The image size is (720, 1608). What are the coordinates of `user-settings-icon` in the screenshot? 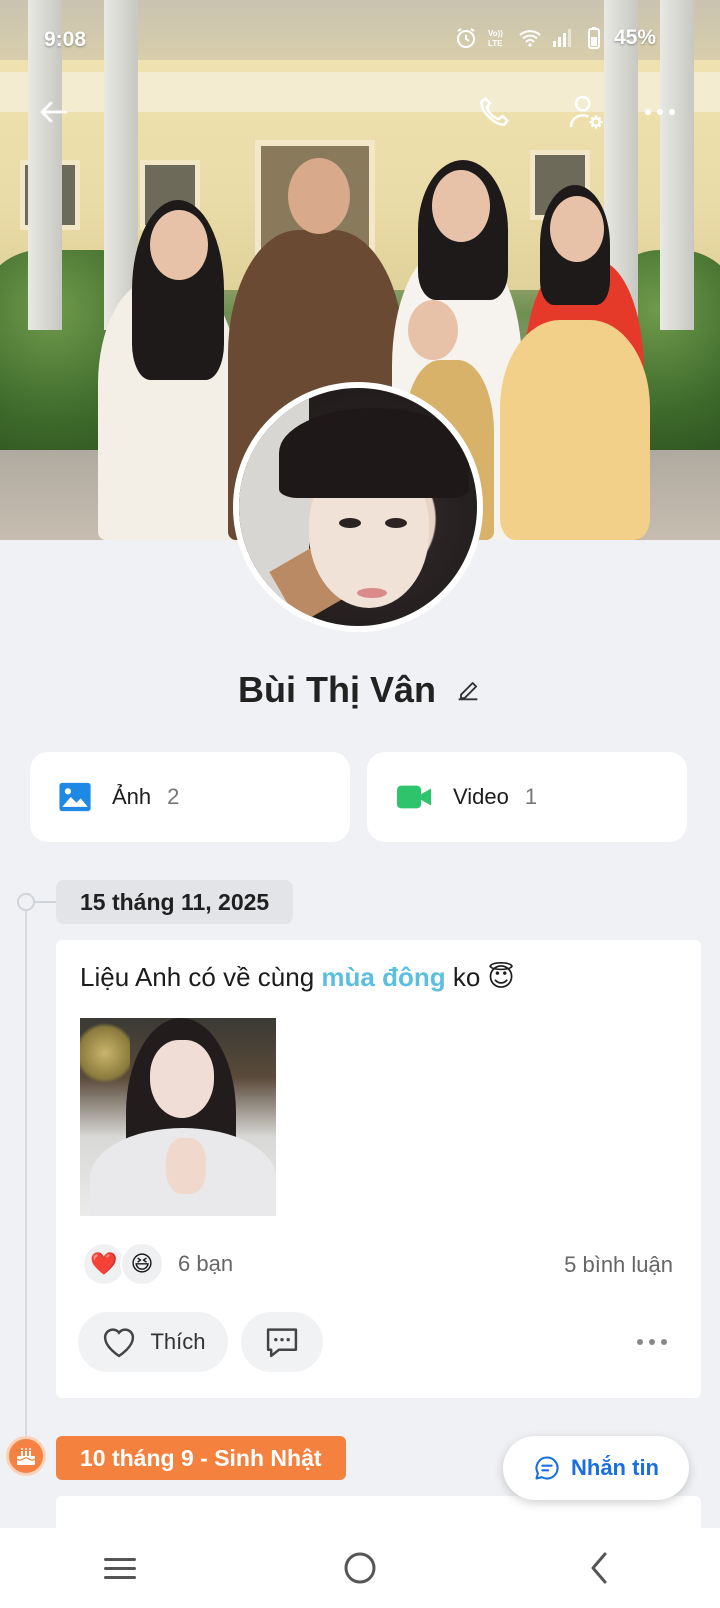 It's located at (586, 112).